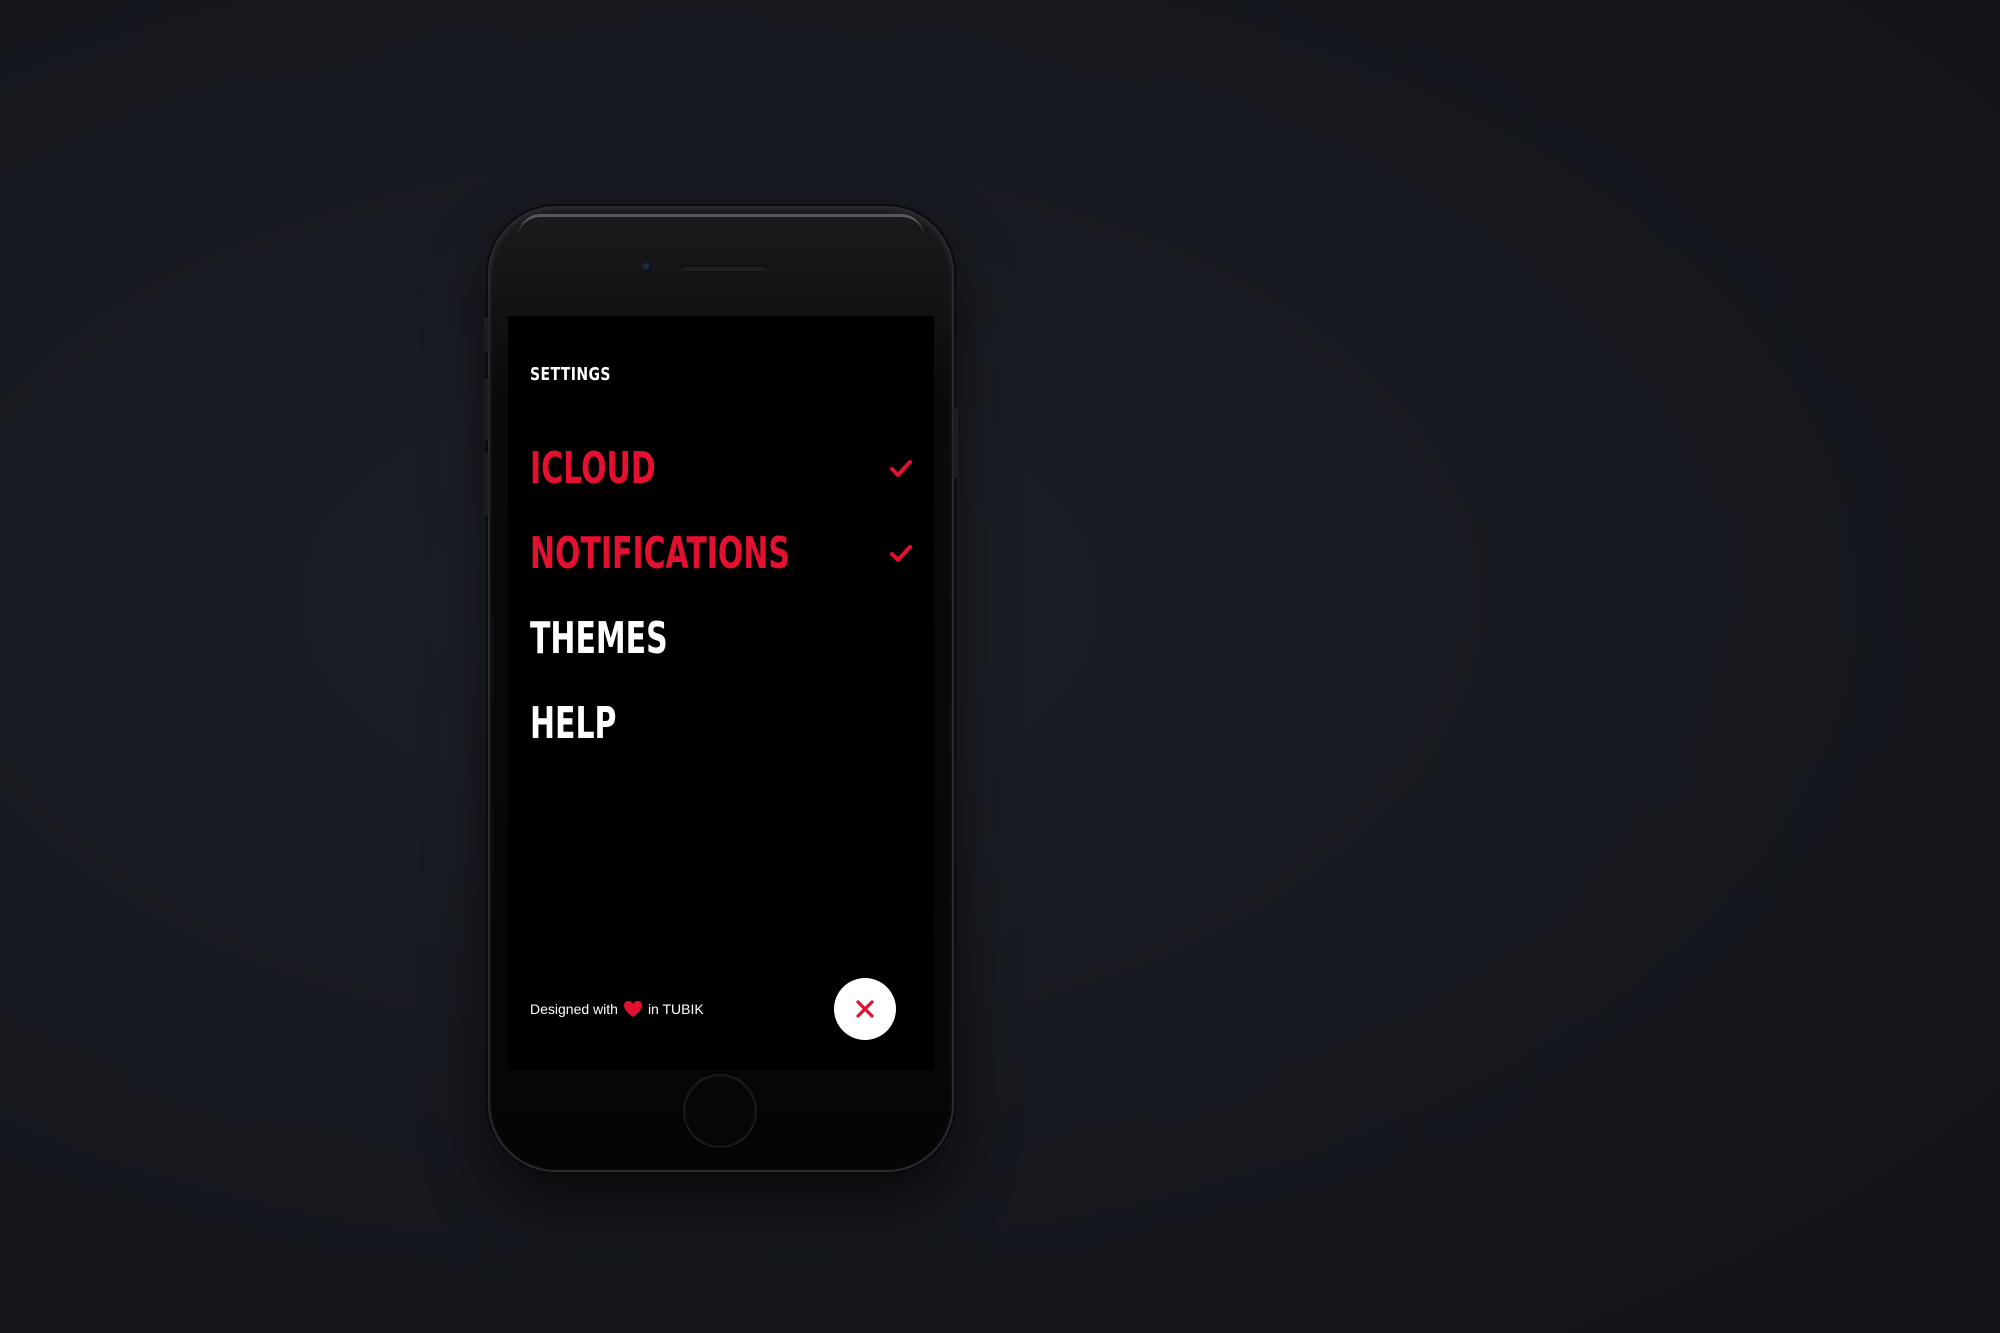  I want to click on page-title: SETTINGS, so click(570, 374).